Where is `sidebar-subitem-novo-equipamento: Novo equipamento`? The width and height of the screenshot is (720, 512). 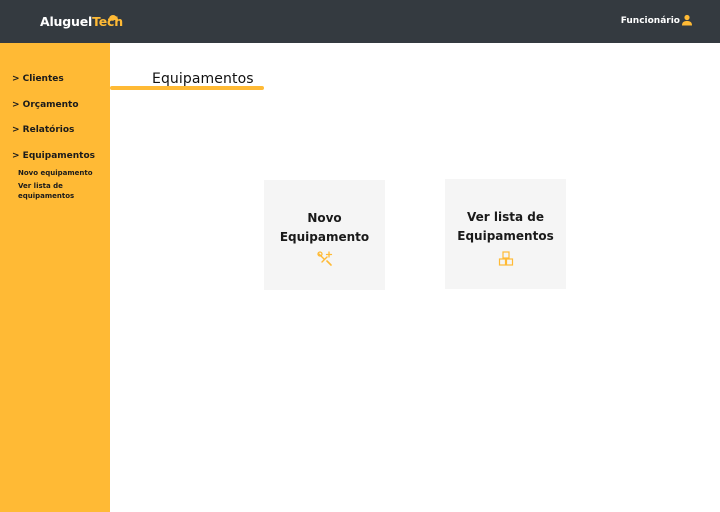 sidebar-subitem-novo-equipamento: Novo equipamento is located at coordinates (58, 173).